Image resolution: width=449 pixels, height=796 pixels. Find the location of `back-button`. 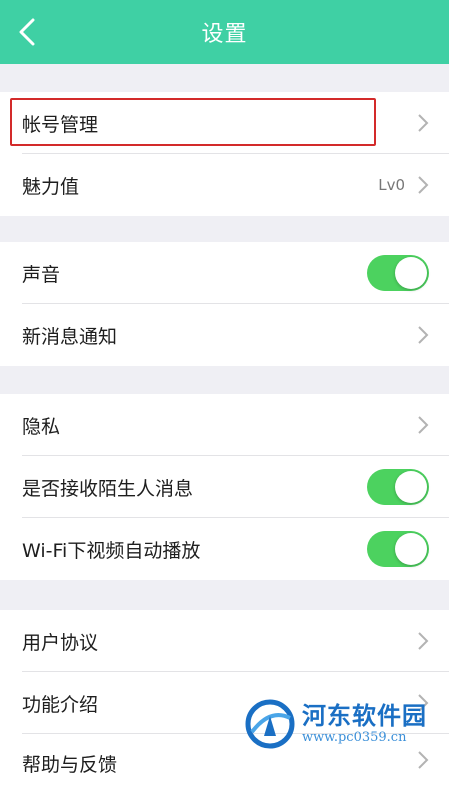

back-button is located at coordinates (27, 32).